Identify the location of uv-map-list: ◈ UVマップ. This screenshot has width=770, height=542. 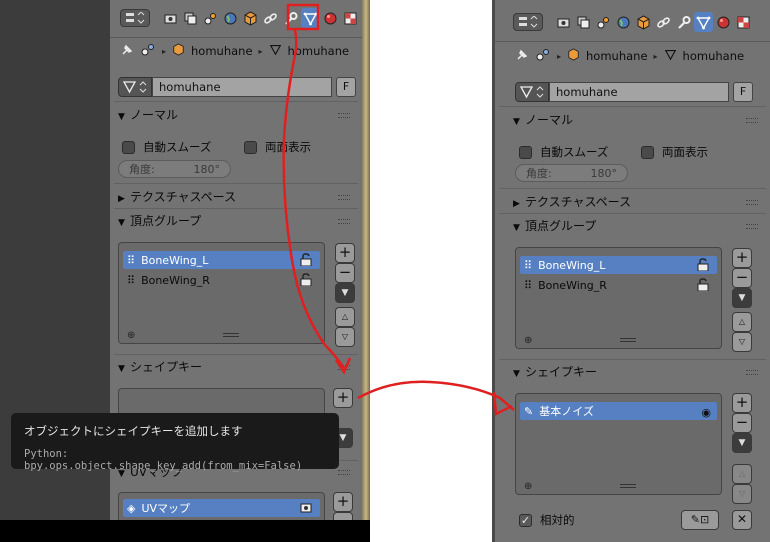
(221, 506).